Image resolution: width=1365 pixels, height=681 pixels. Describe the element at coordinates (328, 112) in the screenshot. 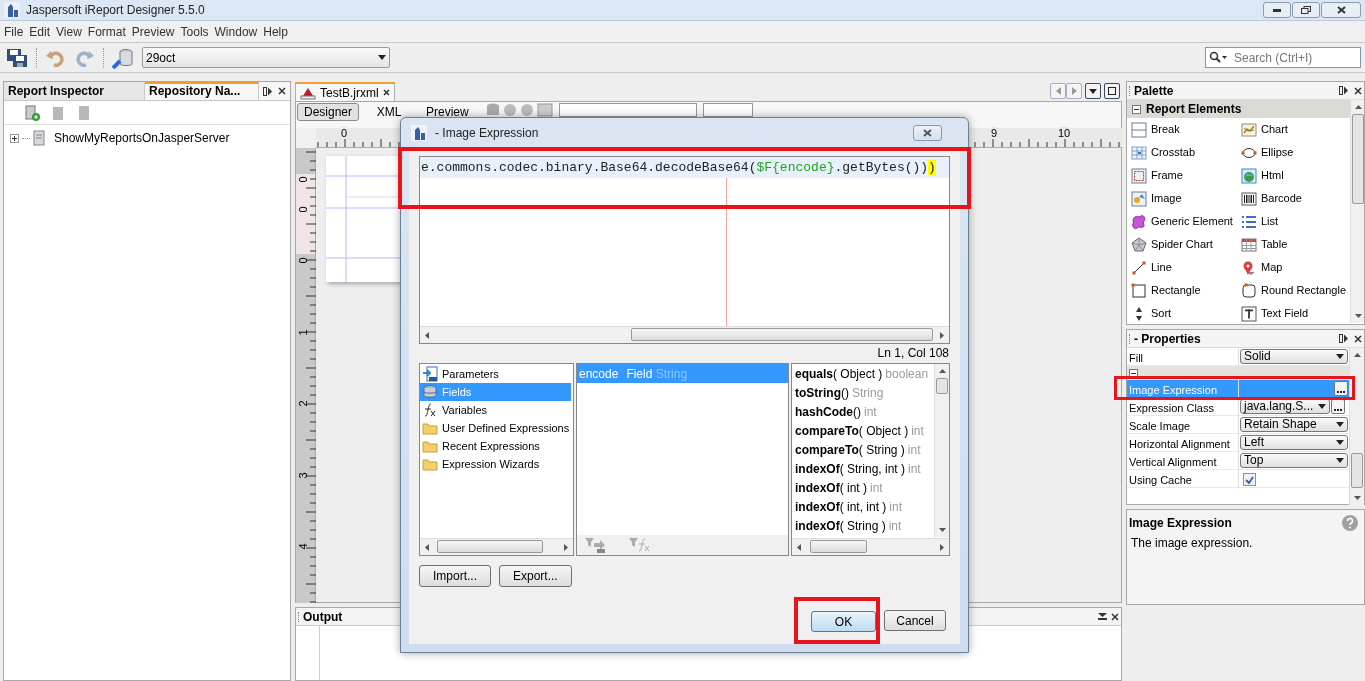

I see `view-tab: Designer` at that location.